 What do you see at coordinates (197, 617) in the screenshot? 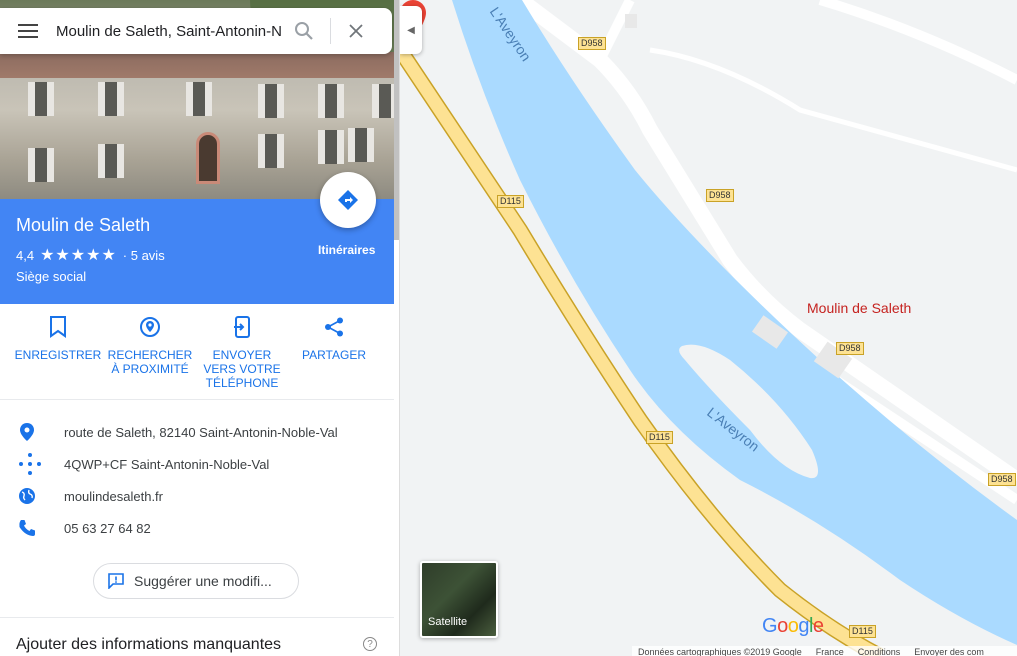
I see `section-divider` at bounding box center [197, 617].